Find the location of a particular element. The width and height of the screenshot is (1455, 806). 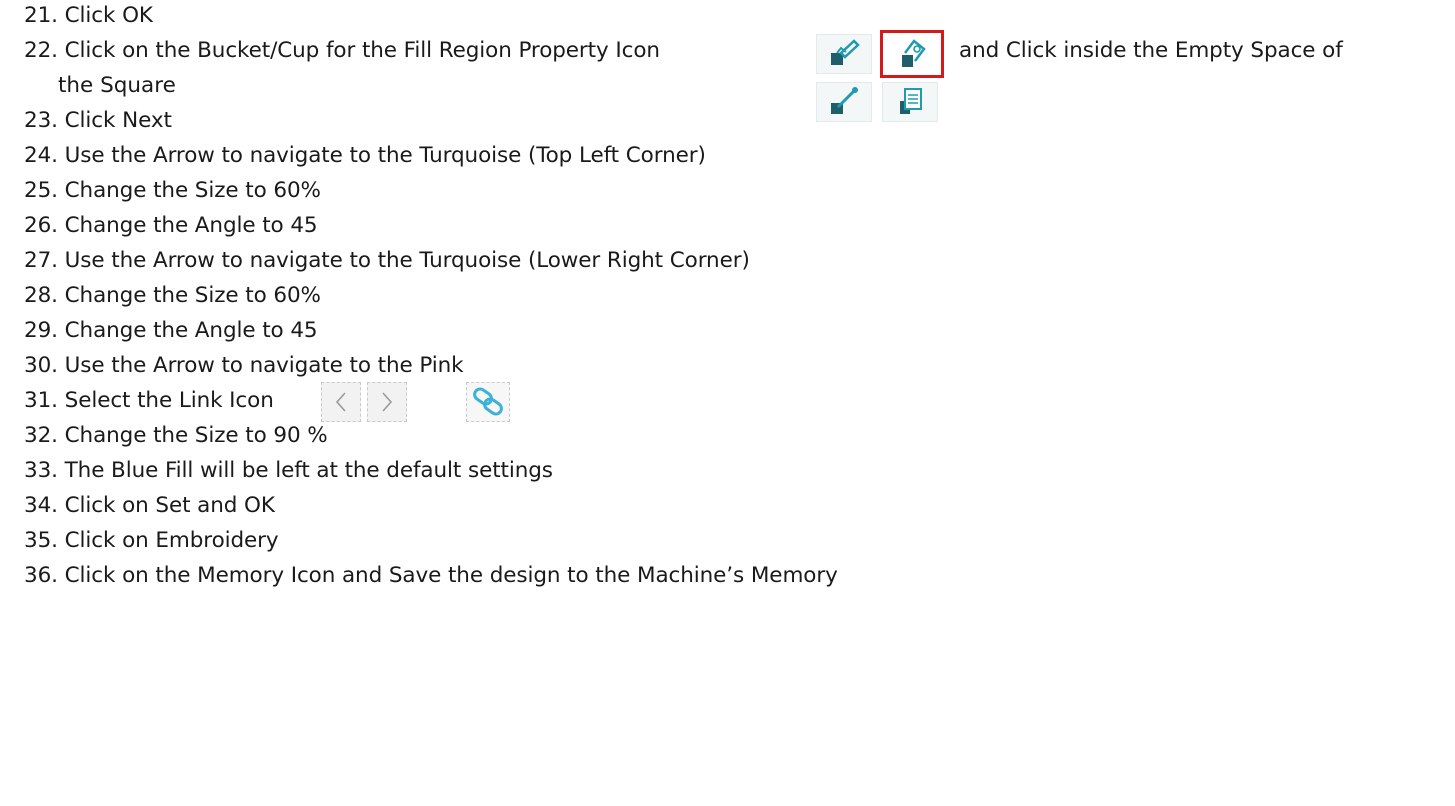

step-number: 29. is located at coordinates (41, 330).